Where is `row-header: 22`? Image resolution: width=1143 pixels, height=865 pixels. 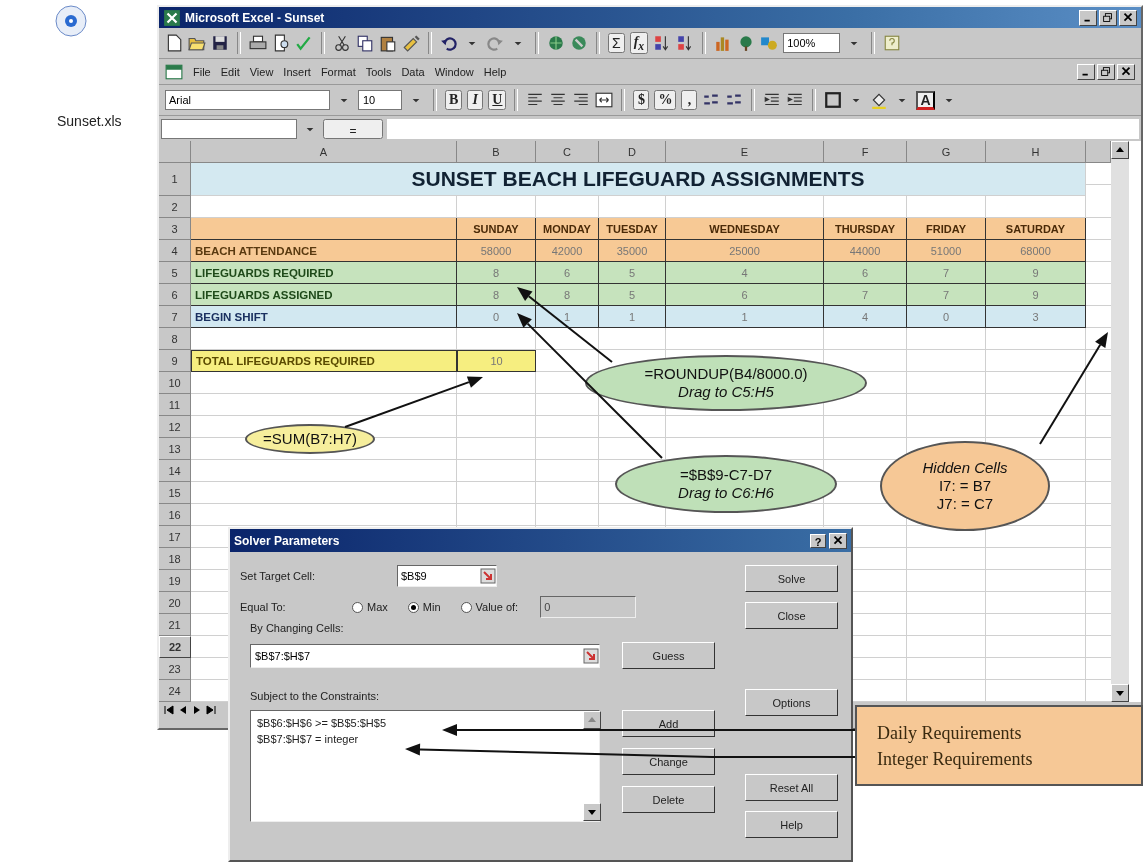 row-header: 22 is located at coordinates (175, 647).